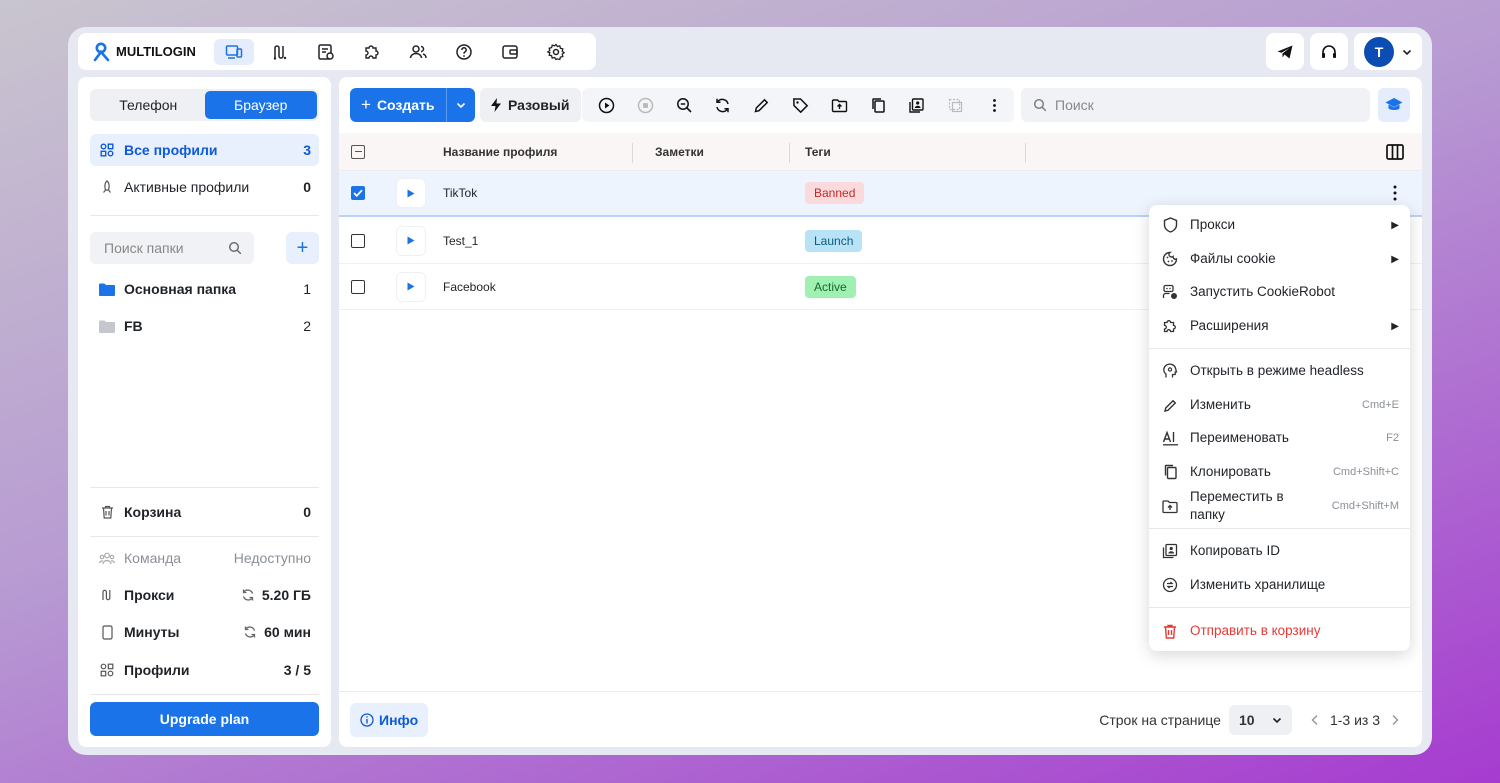 The image size is (1500, 783). I want to click on copy-icon, so click(1170, 472).